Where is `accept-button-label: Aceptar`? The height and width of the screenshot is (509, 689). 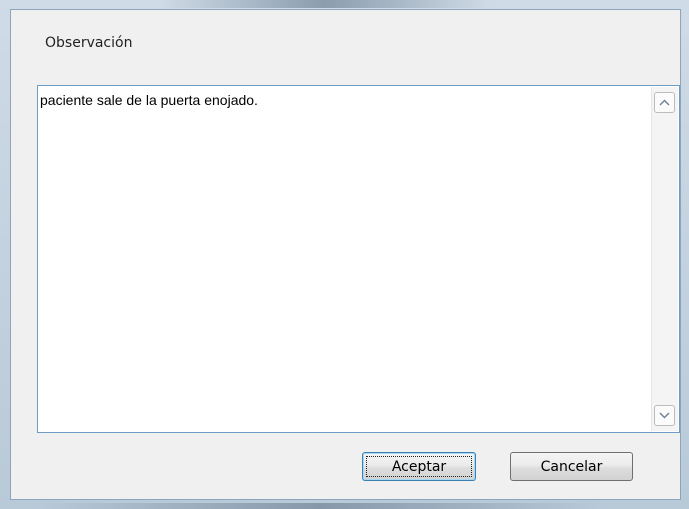 accept-button-label: Aceptar is located at coordinates (419, 466).